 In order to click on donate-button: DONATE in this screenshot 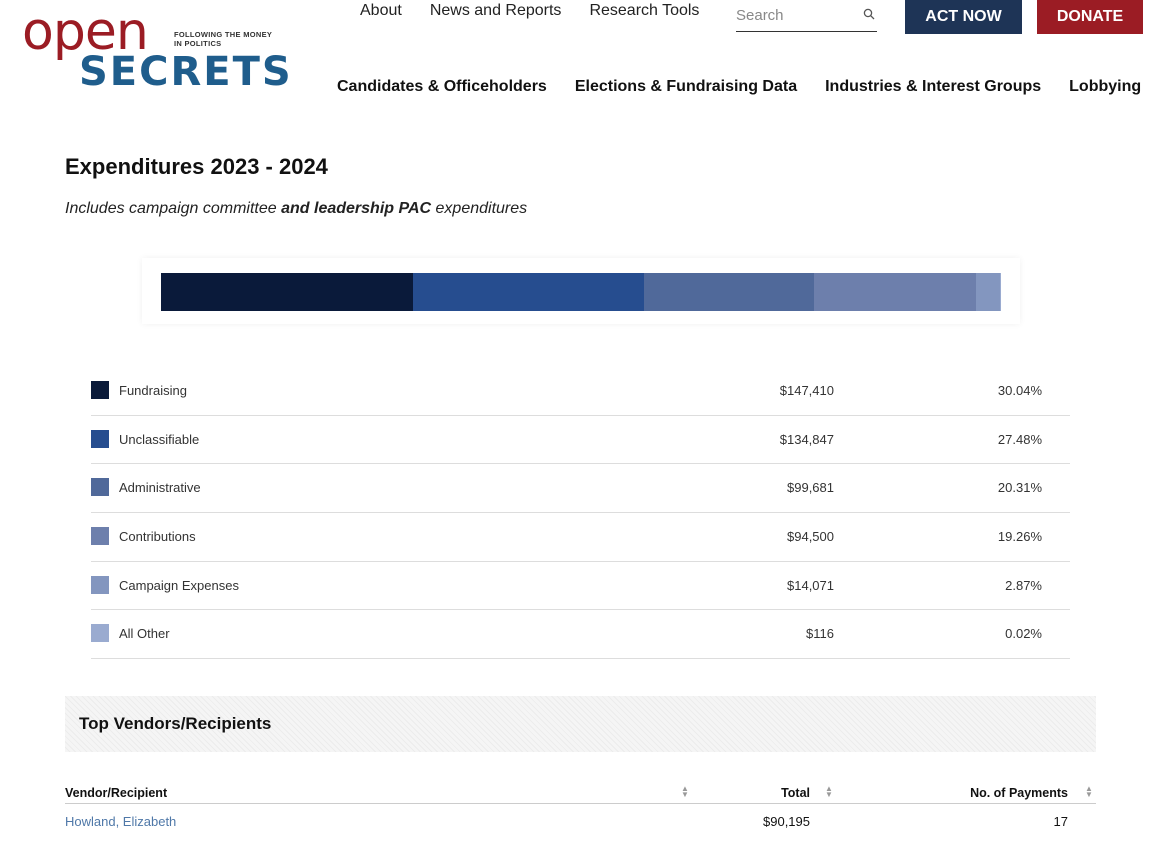, I will do `click(1090, 17)`.